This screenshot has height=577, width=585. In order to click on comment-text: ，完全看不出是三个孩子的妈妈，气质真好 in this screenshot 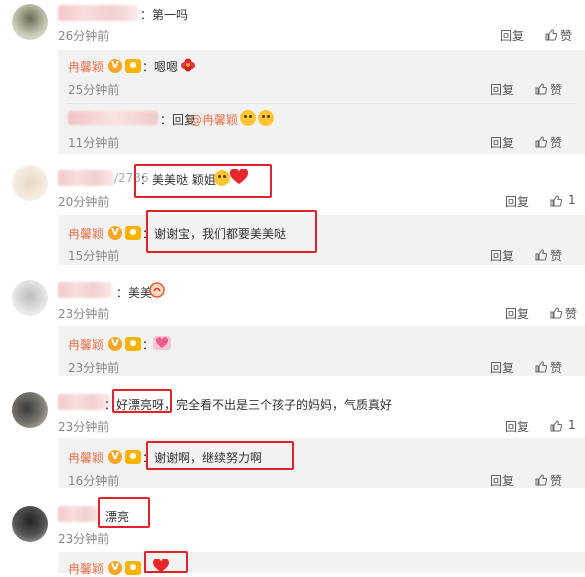, I will do `click(278, 405)`.